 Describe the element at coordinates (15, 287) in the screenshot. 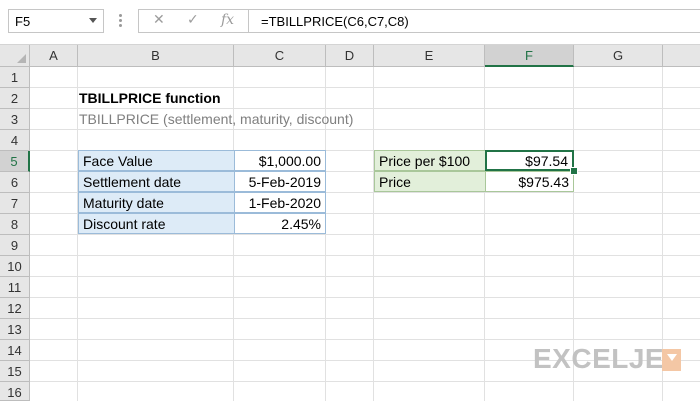

I see `row-header-11: 11` at that location.